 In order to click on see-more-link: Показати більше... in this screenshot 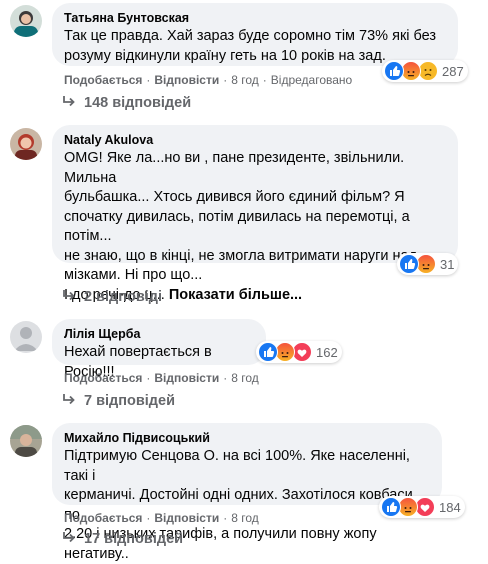, I will do `click(235, 295)`.